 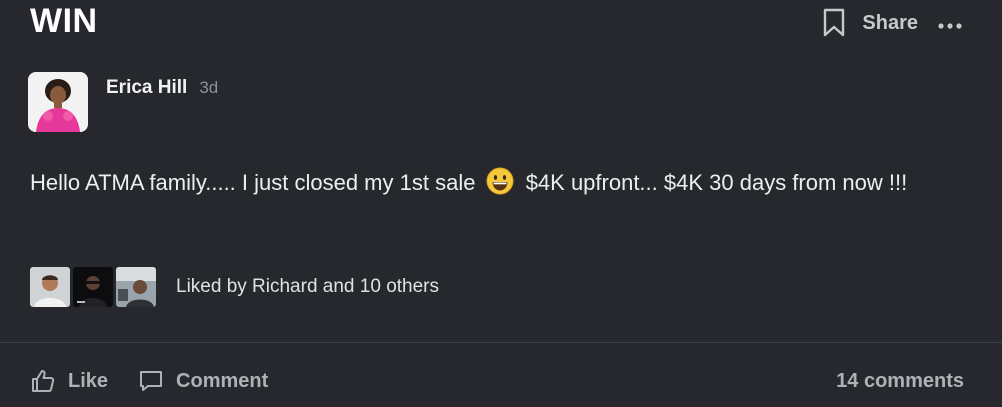 I want to click on grinning-face-emoji-icon, so click(x=500, y=181).